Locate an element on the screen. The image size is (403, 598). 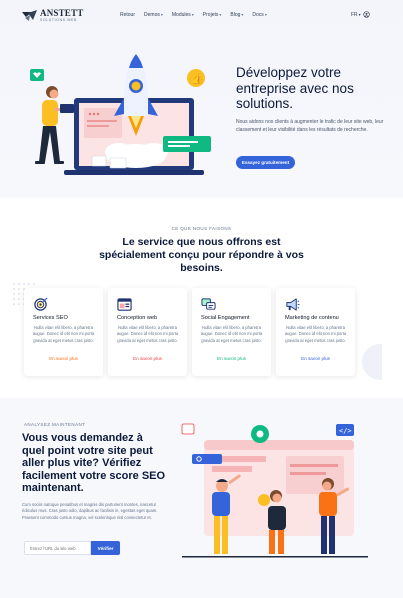
nav-item-docs: Docs▾ is located at coordinates (259, 15).